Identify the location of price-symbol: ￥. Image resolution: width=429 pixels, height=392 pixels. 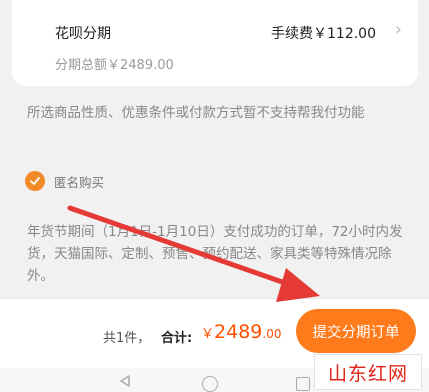
(208, 334).